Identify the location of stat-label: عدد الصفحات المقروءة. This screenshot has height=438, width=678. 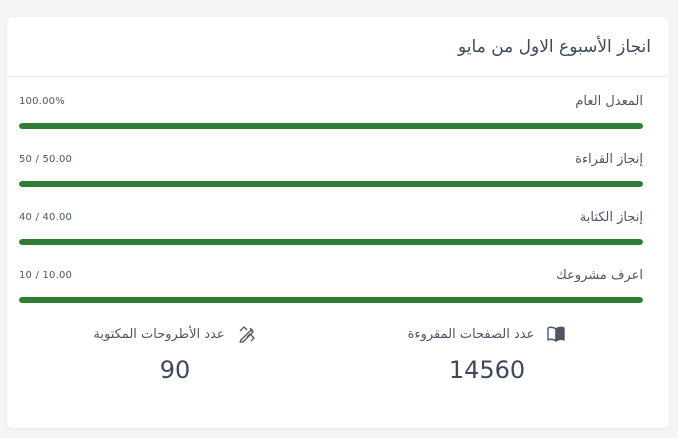
(471, 334).